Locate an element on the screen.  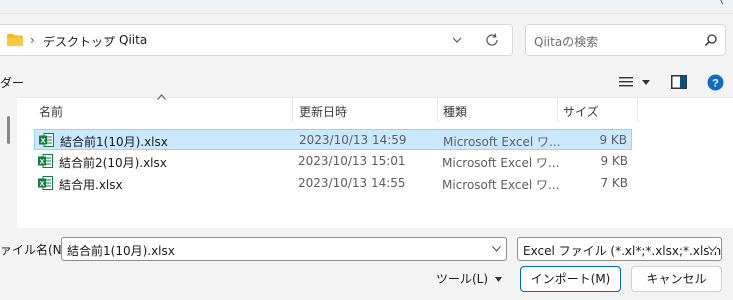
file-name: 結合前2(10月).xlsx is located at coordinates (113, 163).